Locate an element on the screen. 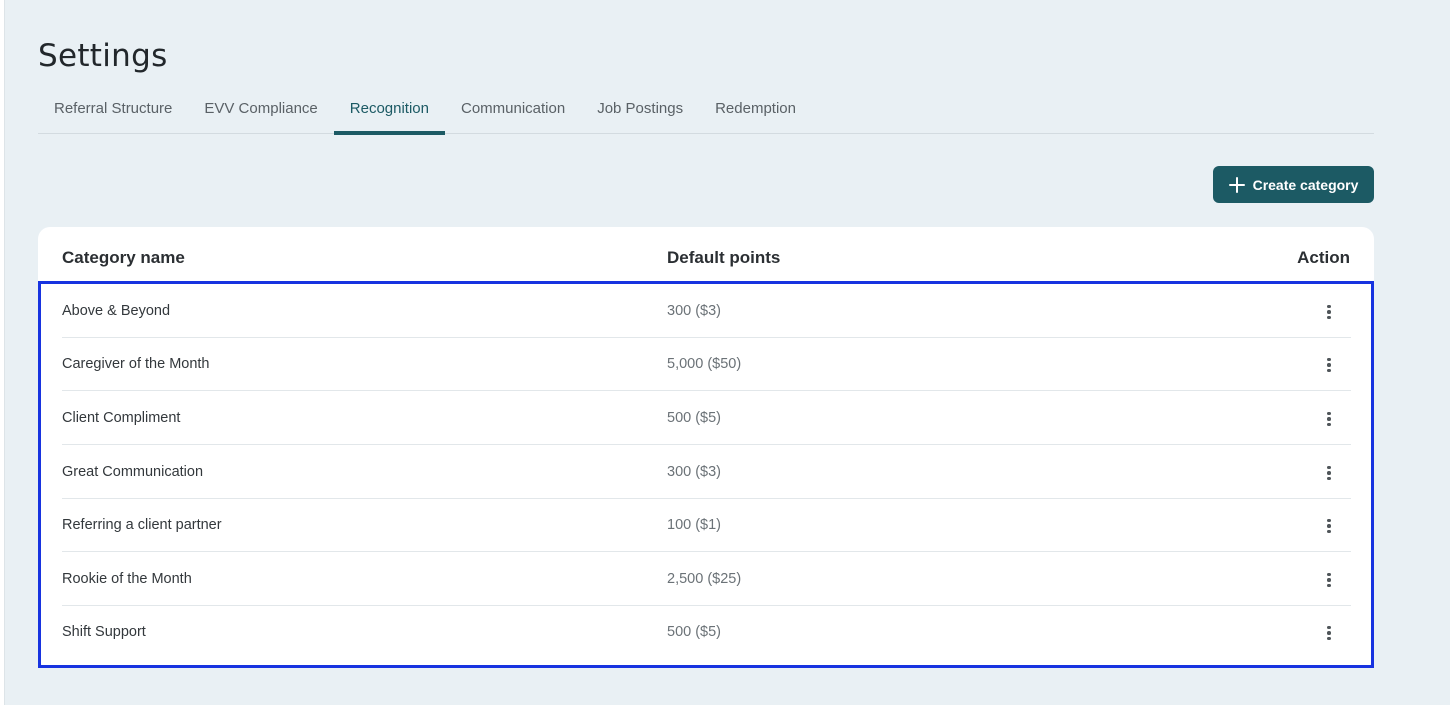  table-row: Referring a client partner 100 ($1) is located at coordinates (706, 525).